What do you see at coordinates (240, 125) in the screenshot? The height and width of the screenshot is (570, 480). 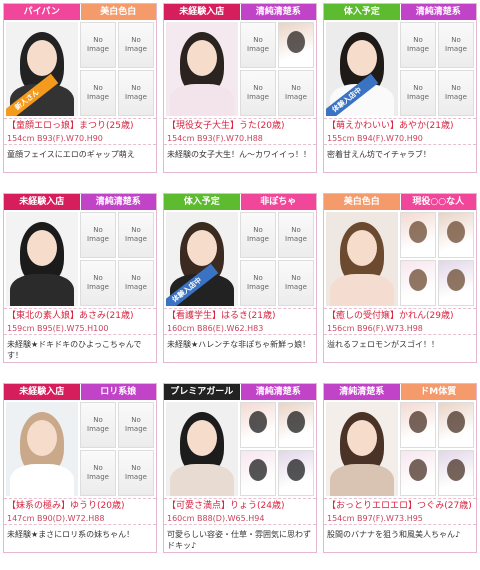 I see `cast-name: 【現役女子大生】うた(20歳)` at bounding box center [240, 125].